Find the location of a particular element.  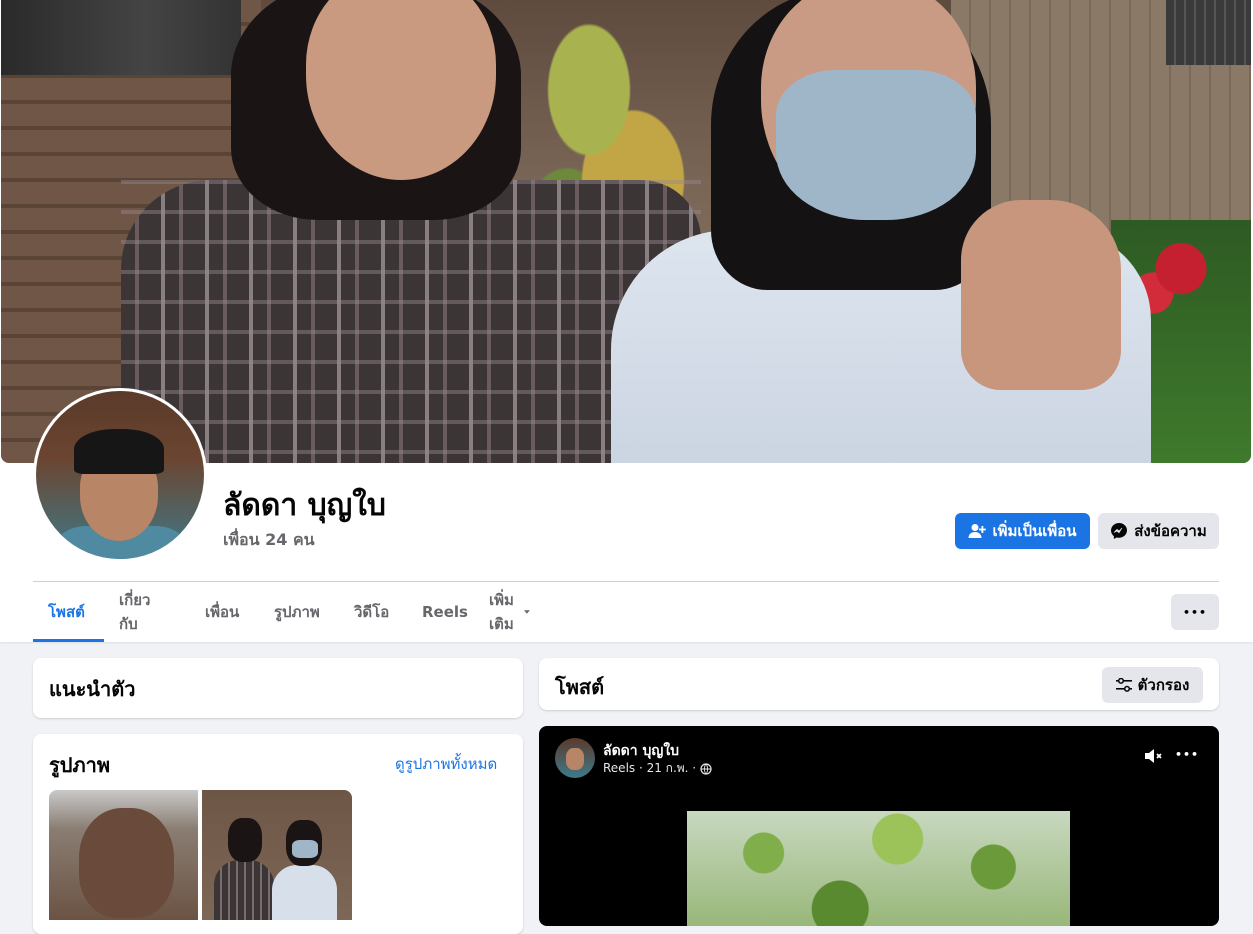

intro-title: แนะนำตัว is located at coordinates (92, 689).